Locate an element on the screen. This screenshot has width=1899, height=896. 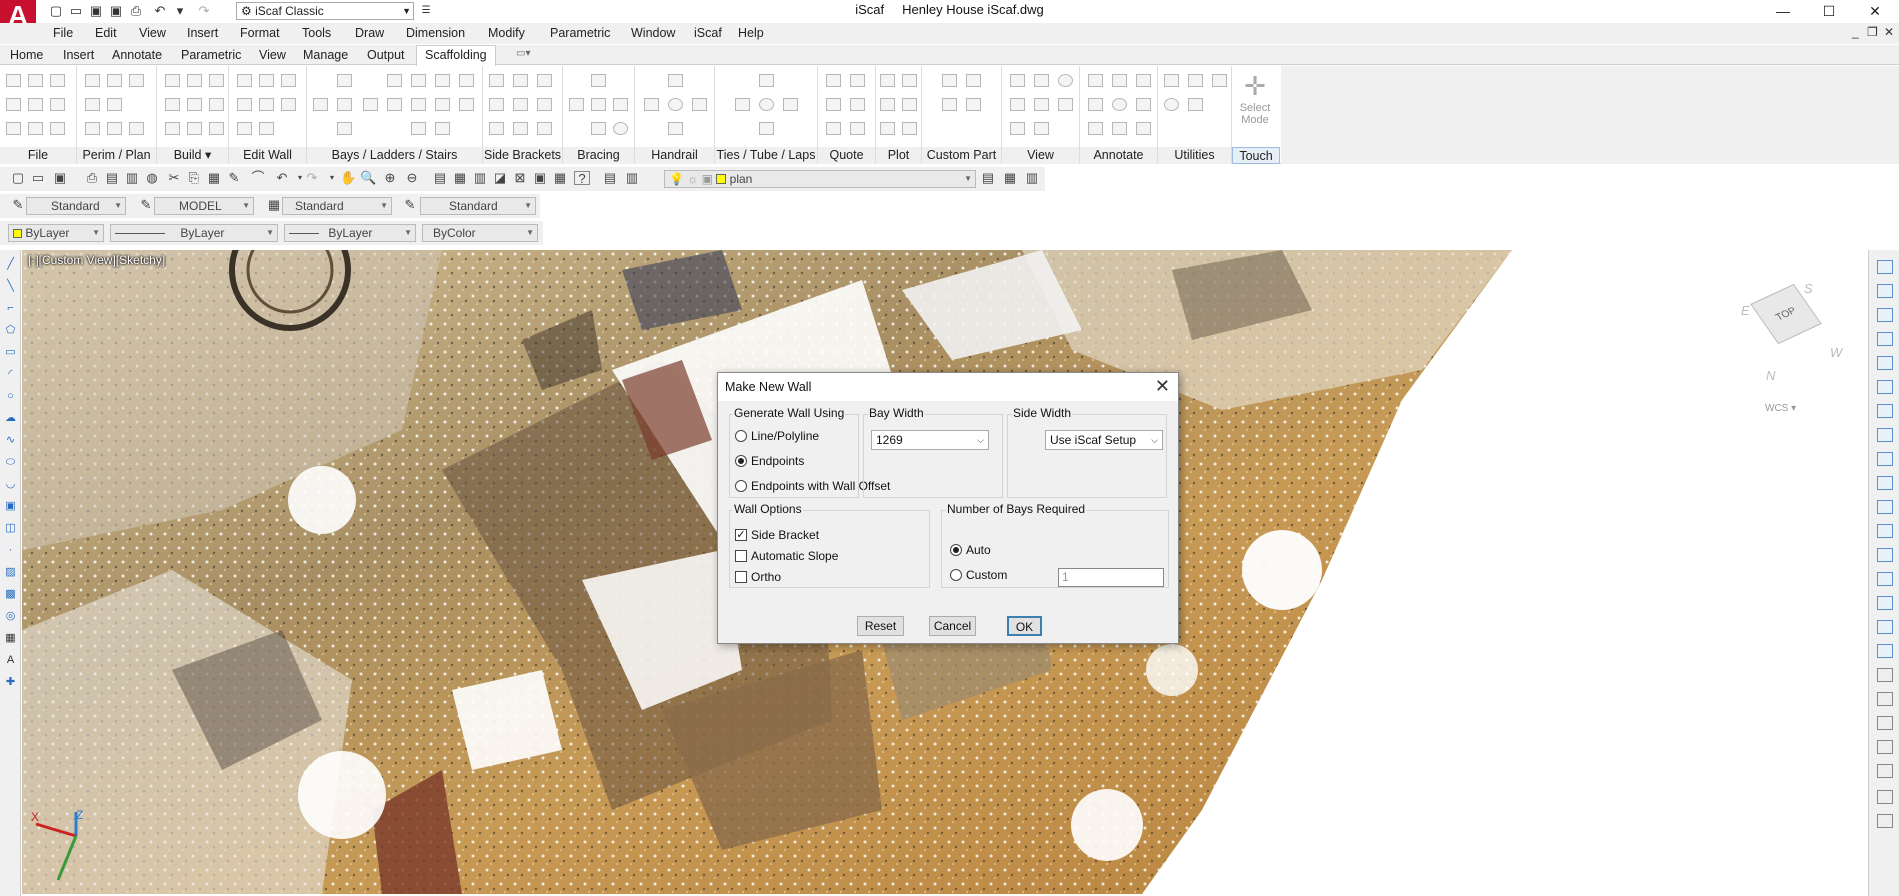
radio-endpoints-label: Endpoints is located at coordinates (777, 461).